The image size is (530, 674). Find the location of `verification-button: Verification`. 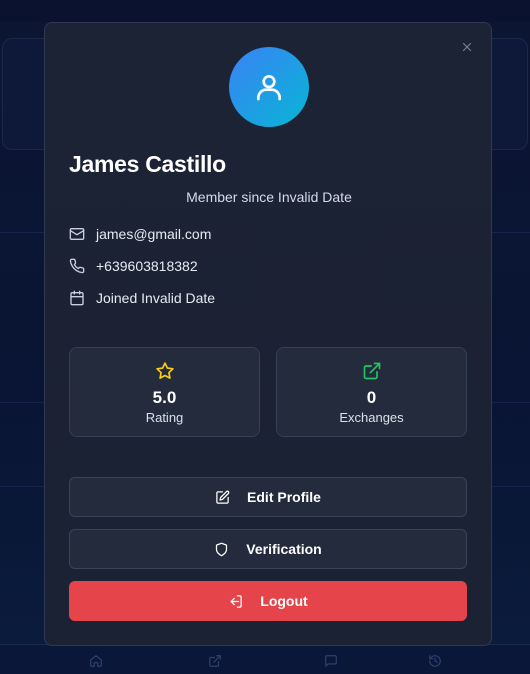

verification-button: Verification is located at coordinates (268, 549).